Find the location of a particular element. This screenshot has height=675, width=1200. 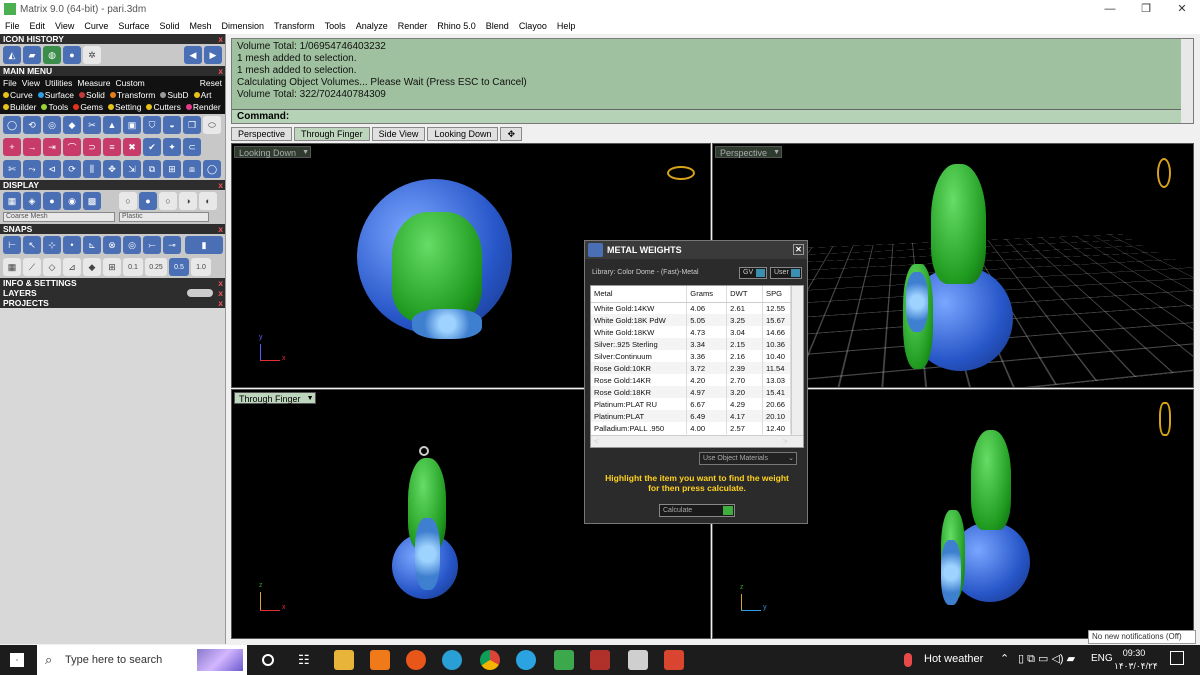

globe-icon: ◍ is located at coordinates (52, 55).